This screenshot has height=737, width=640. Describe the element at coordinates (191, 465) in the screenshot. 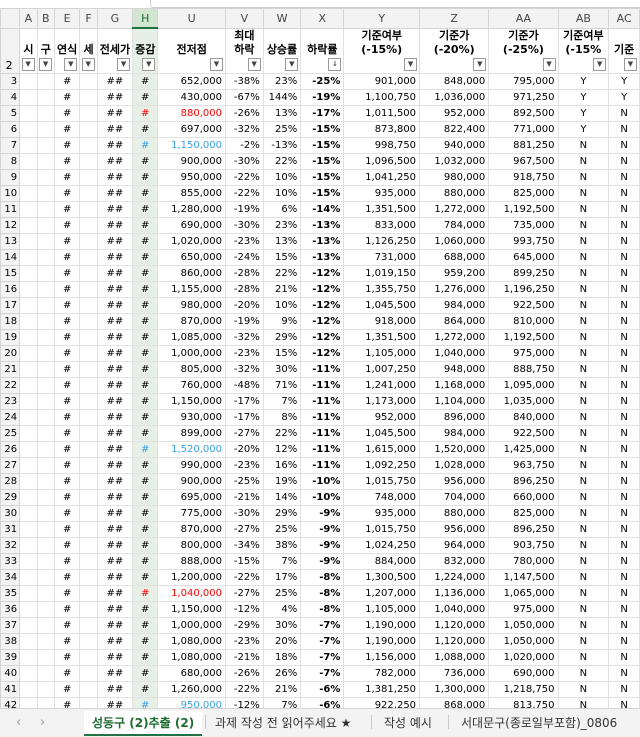

I see `table-cell: 990,000` at that location.